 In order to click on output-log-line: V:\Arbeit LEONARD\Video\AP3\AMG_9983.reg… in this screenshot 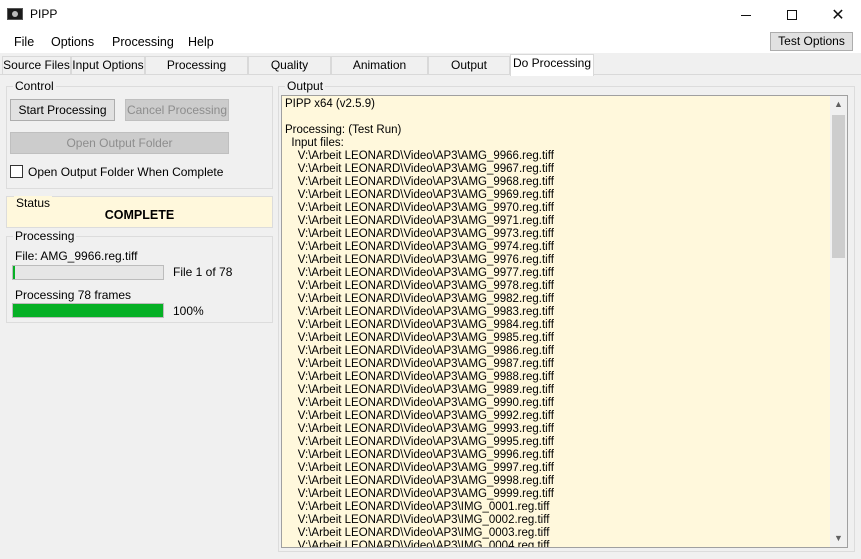, I will do `click(419, 312)`.